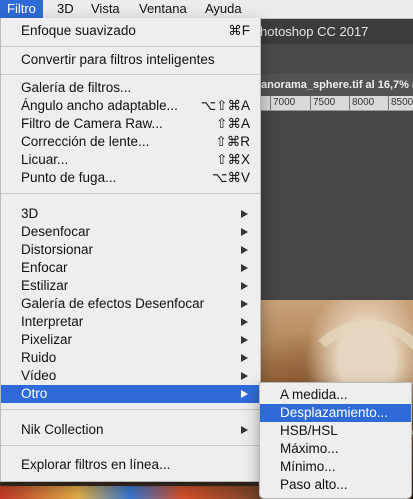  Describe the element at coordinates (230, 177) in the screenshot. I see `shortcut: ⌥⌘V` at that location.